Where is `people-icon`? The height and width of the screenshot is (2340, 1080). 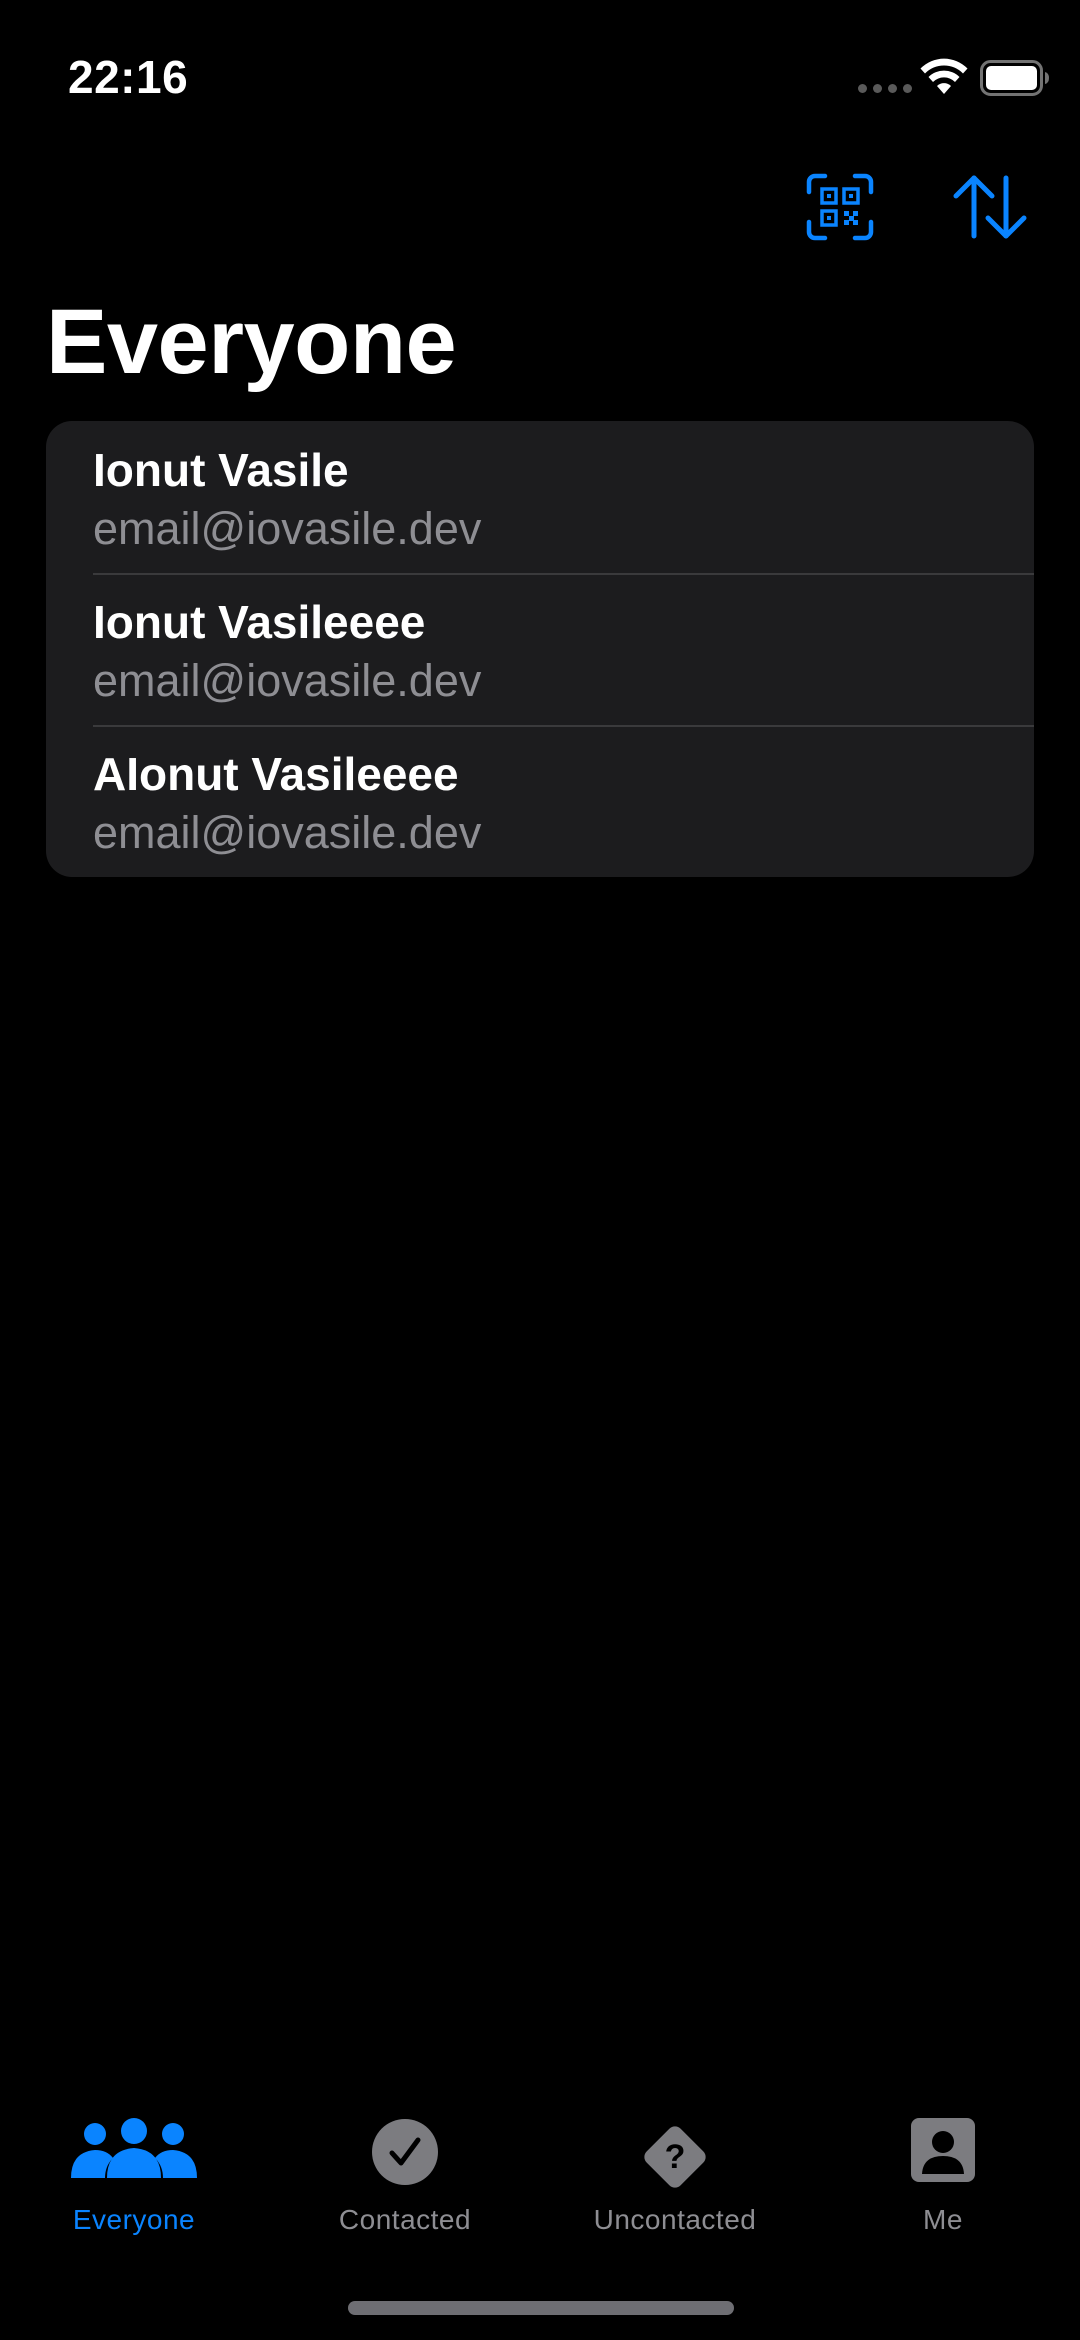
people-icon is located at coordinates (134, 2148).